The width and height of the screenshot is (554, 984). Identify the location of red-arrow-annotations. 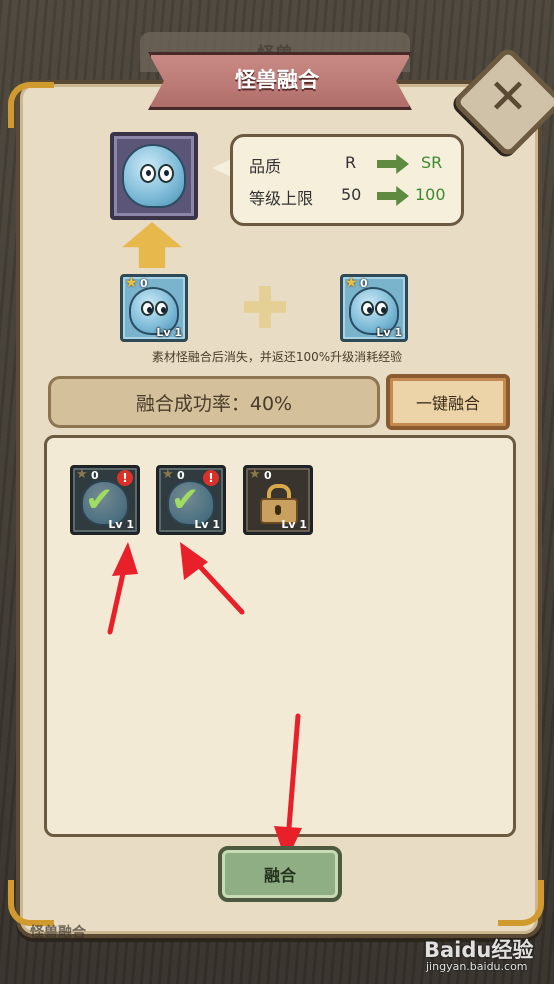
(204, 702).